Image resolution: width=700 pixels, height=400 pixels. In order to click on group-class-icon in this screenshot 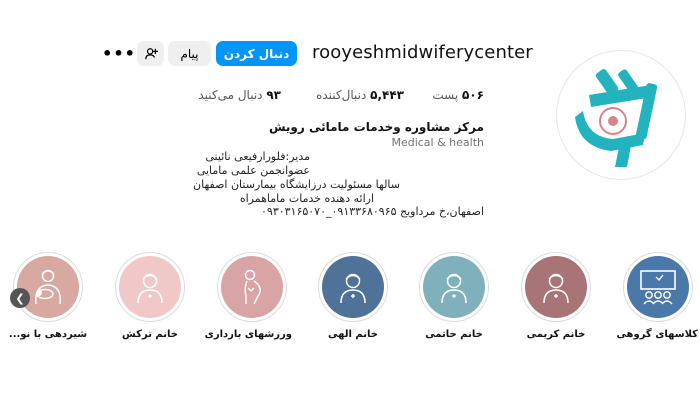, I will do `click(658, 287)`.